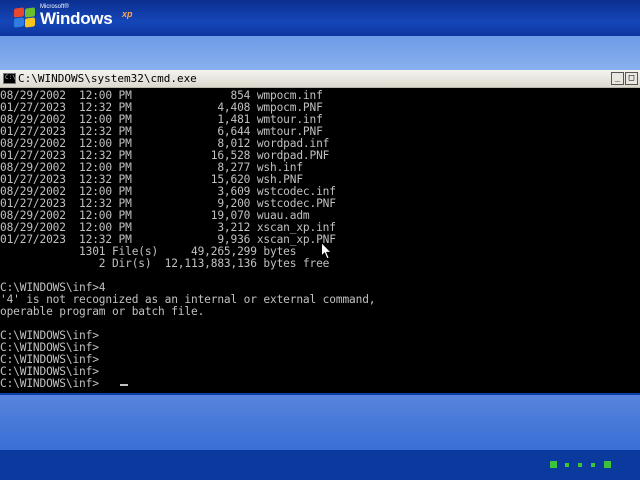 The image size is (640, 480). I want to click on setup-header-band: Microsoft® Windows xp, so click(320, 18).